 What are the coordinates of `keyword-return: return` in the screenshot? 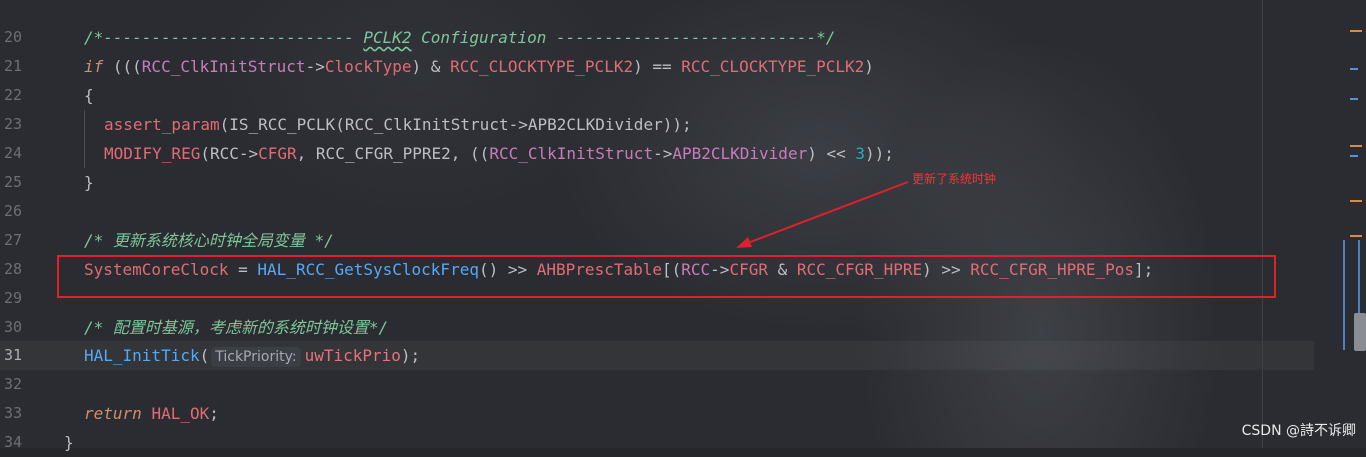 It's located at (113, 413).